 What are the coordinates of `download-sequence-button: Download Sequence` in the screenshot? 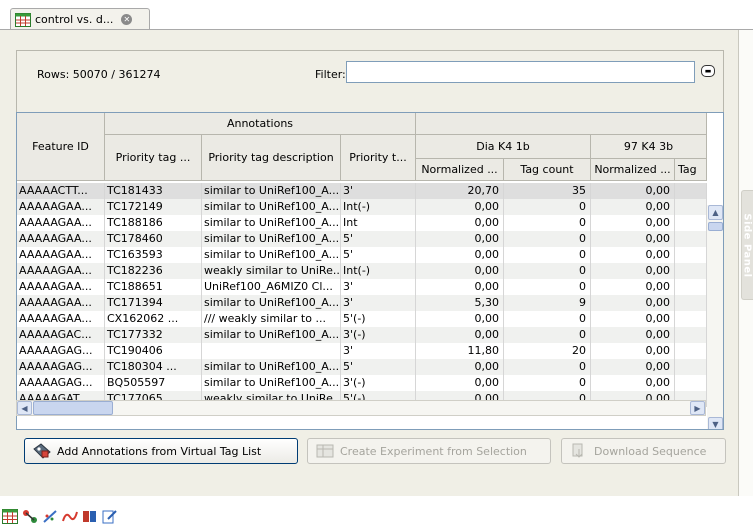 It's located at (643, 451).